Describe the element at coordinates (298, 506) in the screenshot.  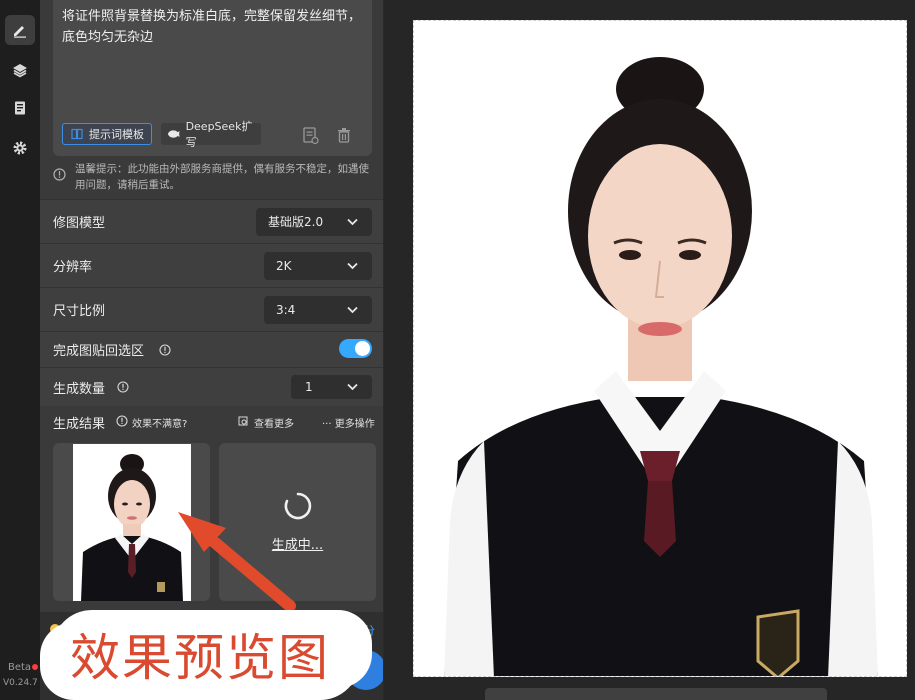
I see `loading-spinner-icon` at that location.